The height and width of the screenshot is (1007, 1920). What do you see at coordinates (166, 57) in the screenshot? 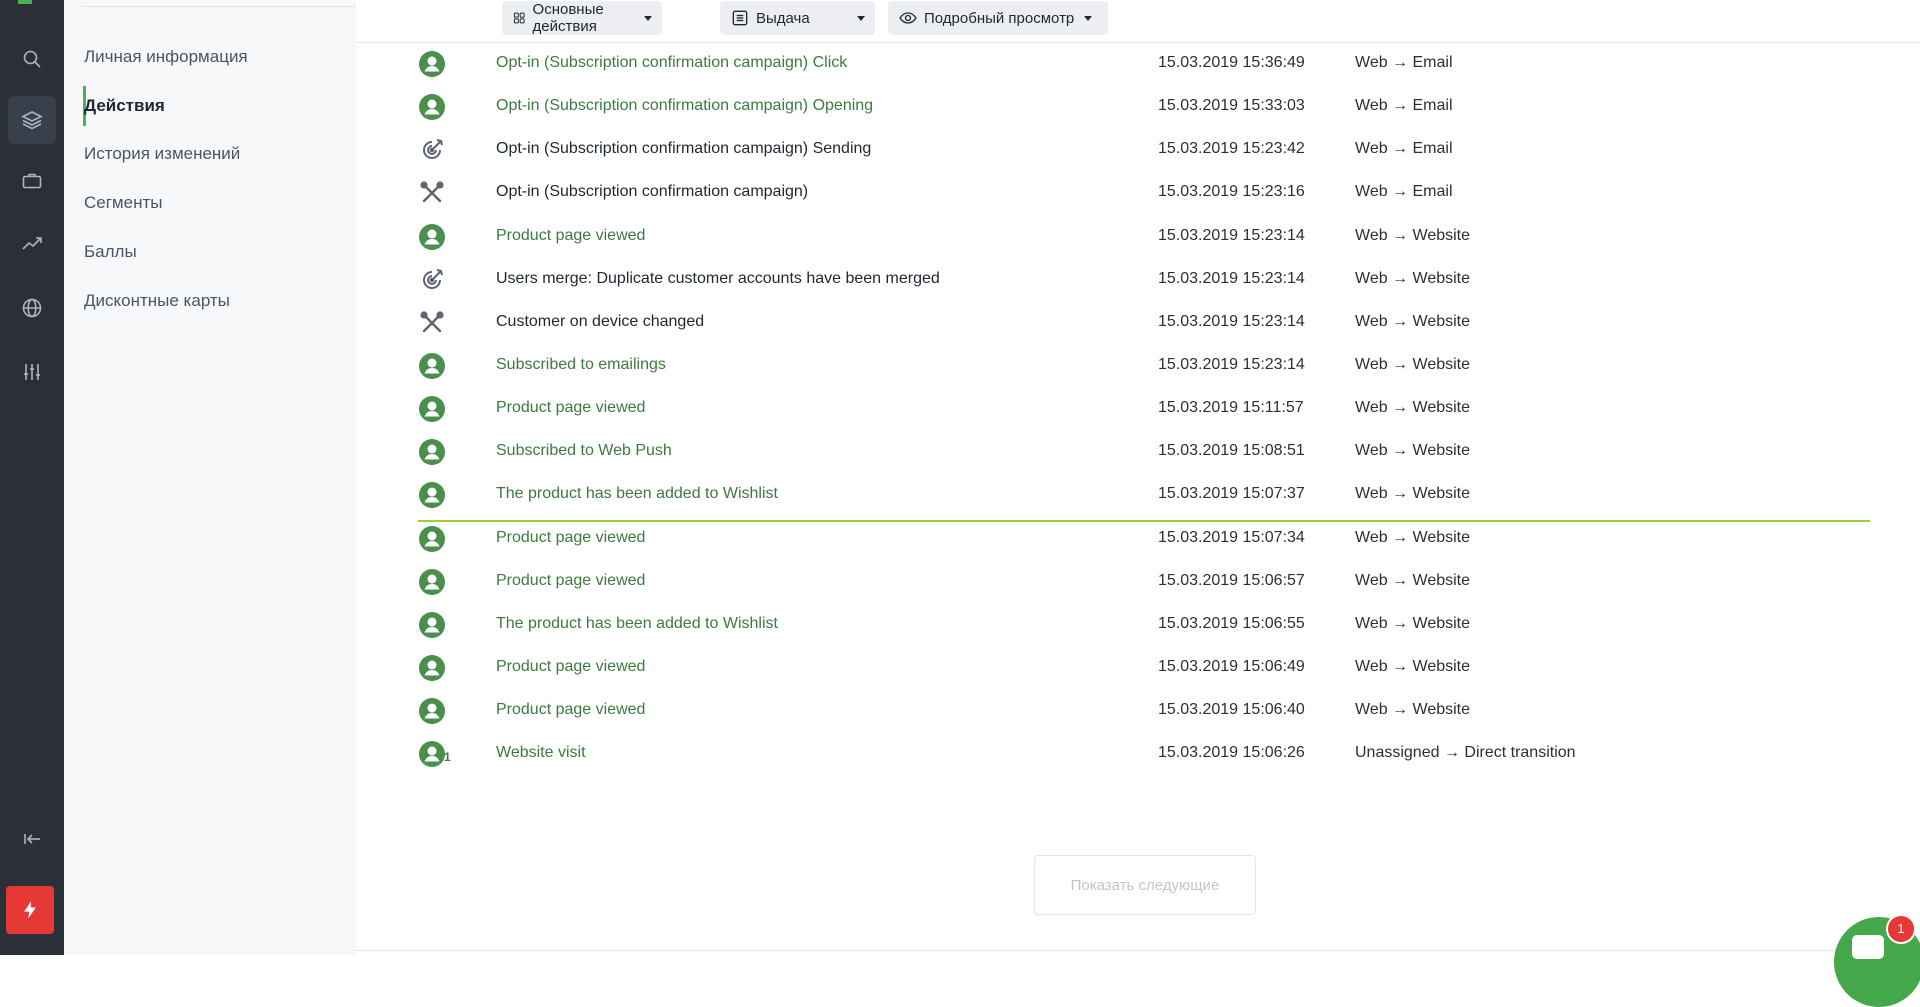
I see `nav-item-personal-info: Личная информация` at bounding box center [166, 57].